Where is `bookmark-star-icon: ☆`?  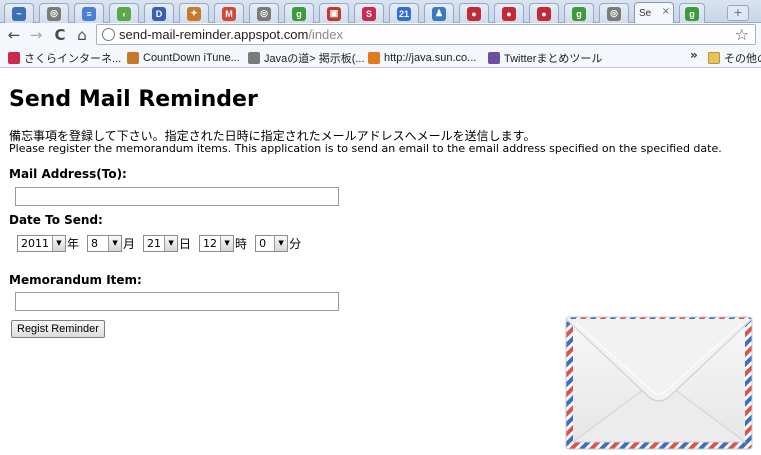 bookmark-star-icon: ☆ is located at coordinates (742, 34).